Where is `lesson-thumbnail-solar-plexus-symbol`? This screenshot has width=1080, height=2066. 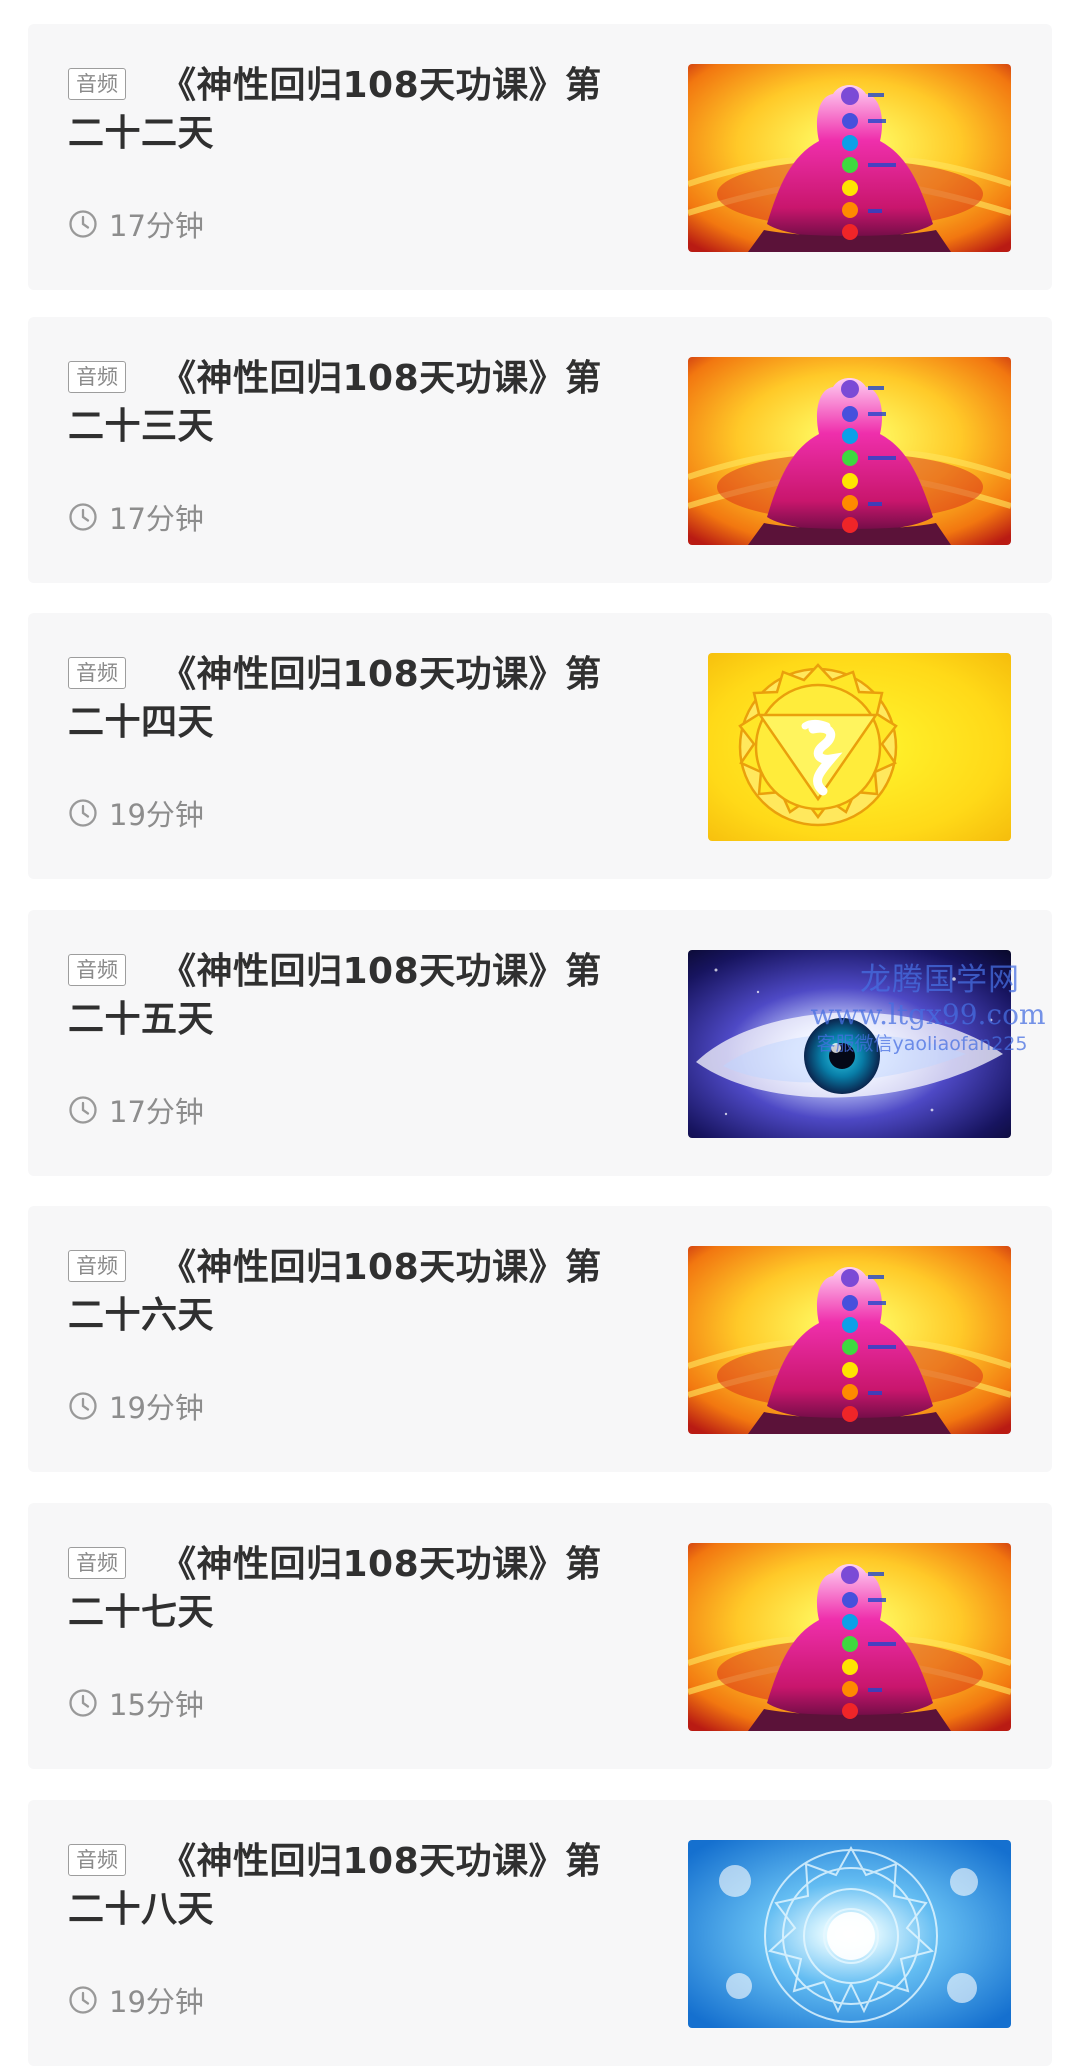 lesson-thumbnail-solar-plexus-symbol is located at coordinates (859, 747).